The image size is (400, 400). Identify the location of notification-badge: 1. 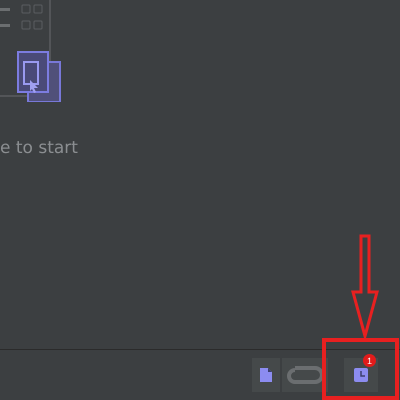
(369, 360).